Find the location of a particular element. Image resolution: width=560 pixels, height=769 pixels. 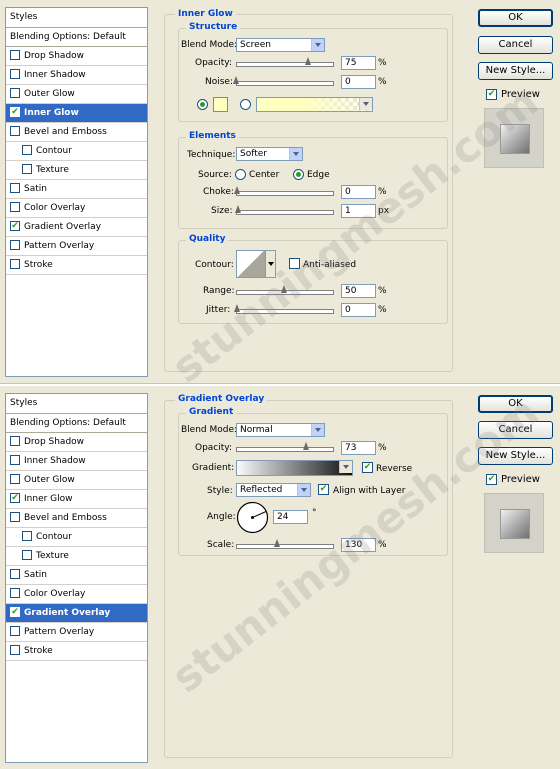

blend-mode-select: Screen is located at coordinates (280, 45).